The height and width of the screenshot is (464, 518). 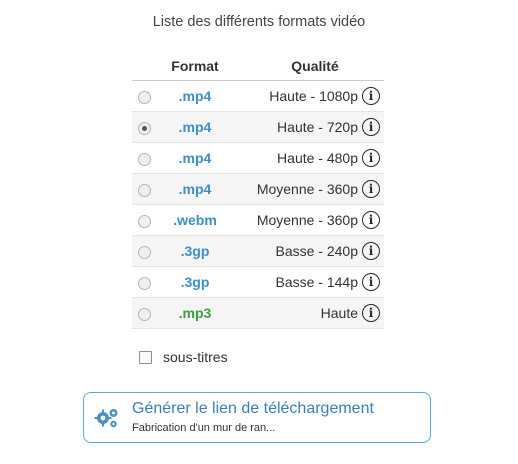 What do you see at coordinates (296, 313) in the screenshot?
I see `quality-label: Haute` at bounding box center [296, 313].